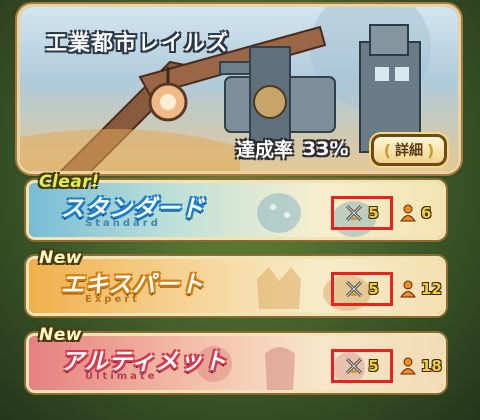 Image resolution: width=480 pixels, height=420 pixels. What do you see at coordinates (420, 366) in the screenshot?
I see `player-count: 18` at bounding box center [420, 366].